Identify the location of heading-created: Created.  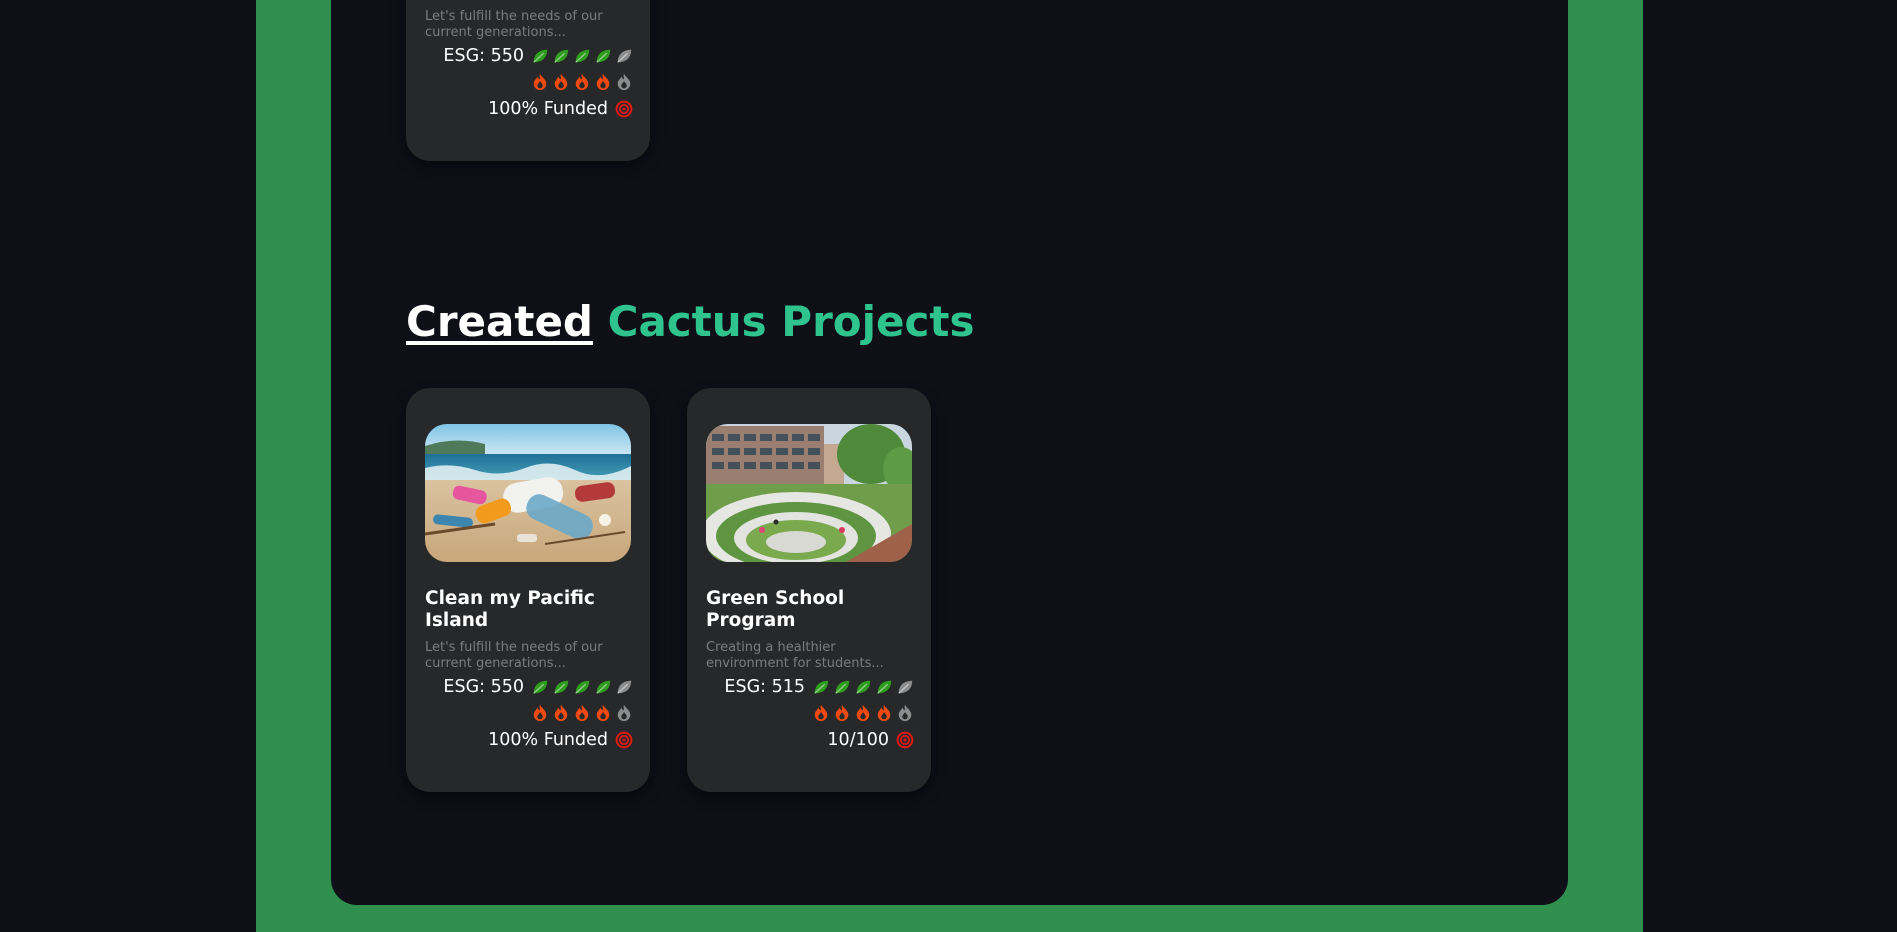
(499, 321).